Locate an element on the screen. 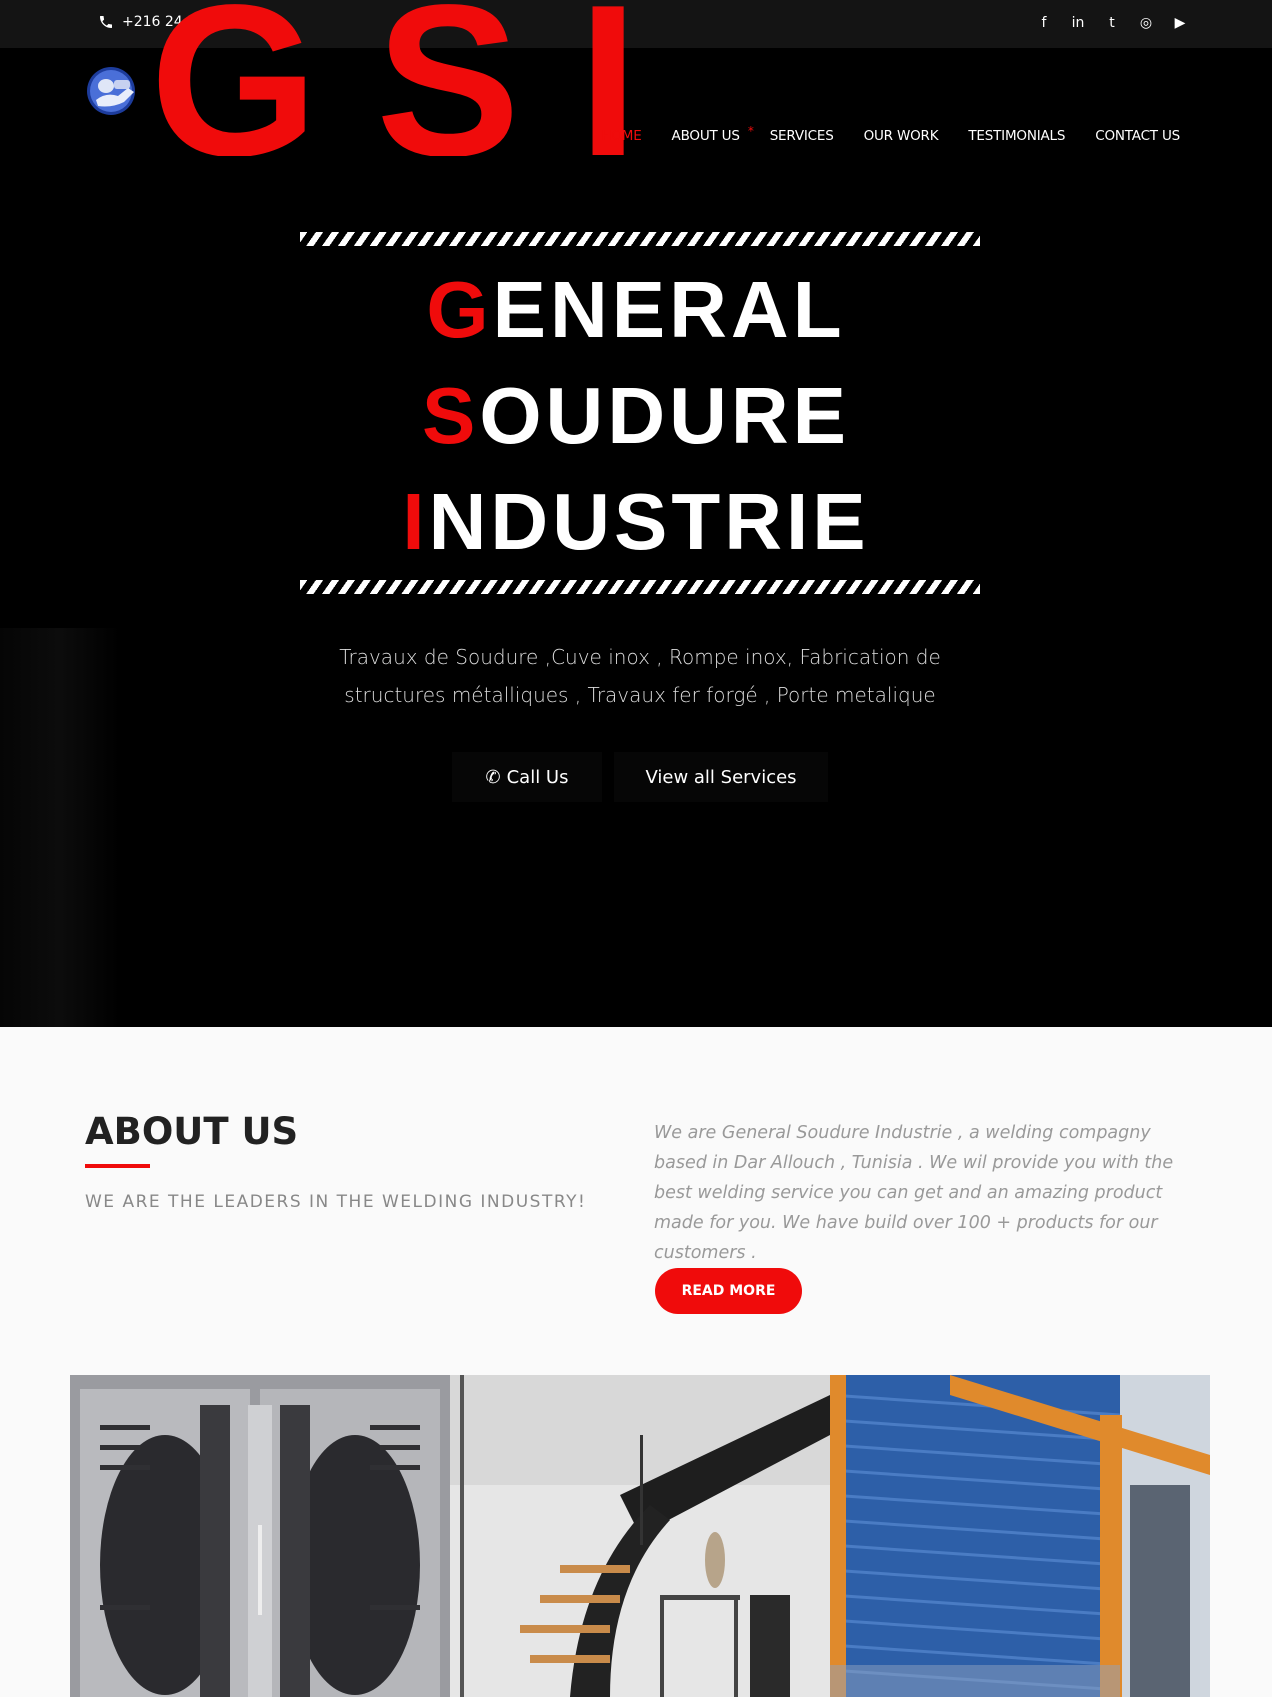  phone-icon: ✆ is located at coordinates (493, 777).